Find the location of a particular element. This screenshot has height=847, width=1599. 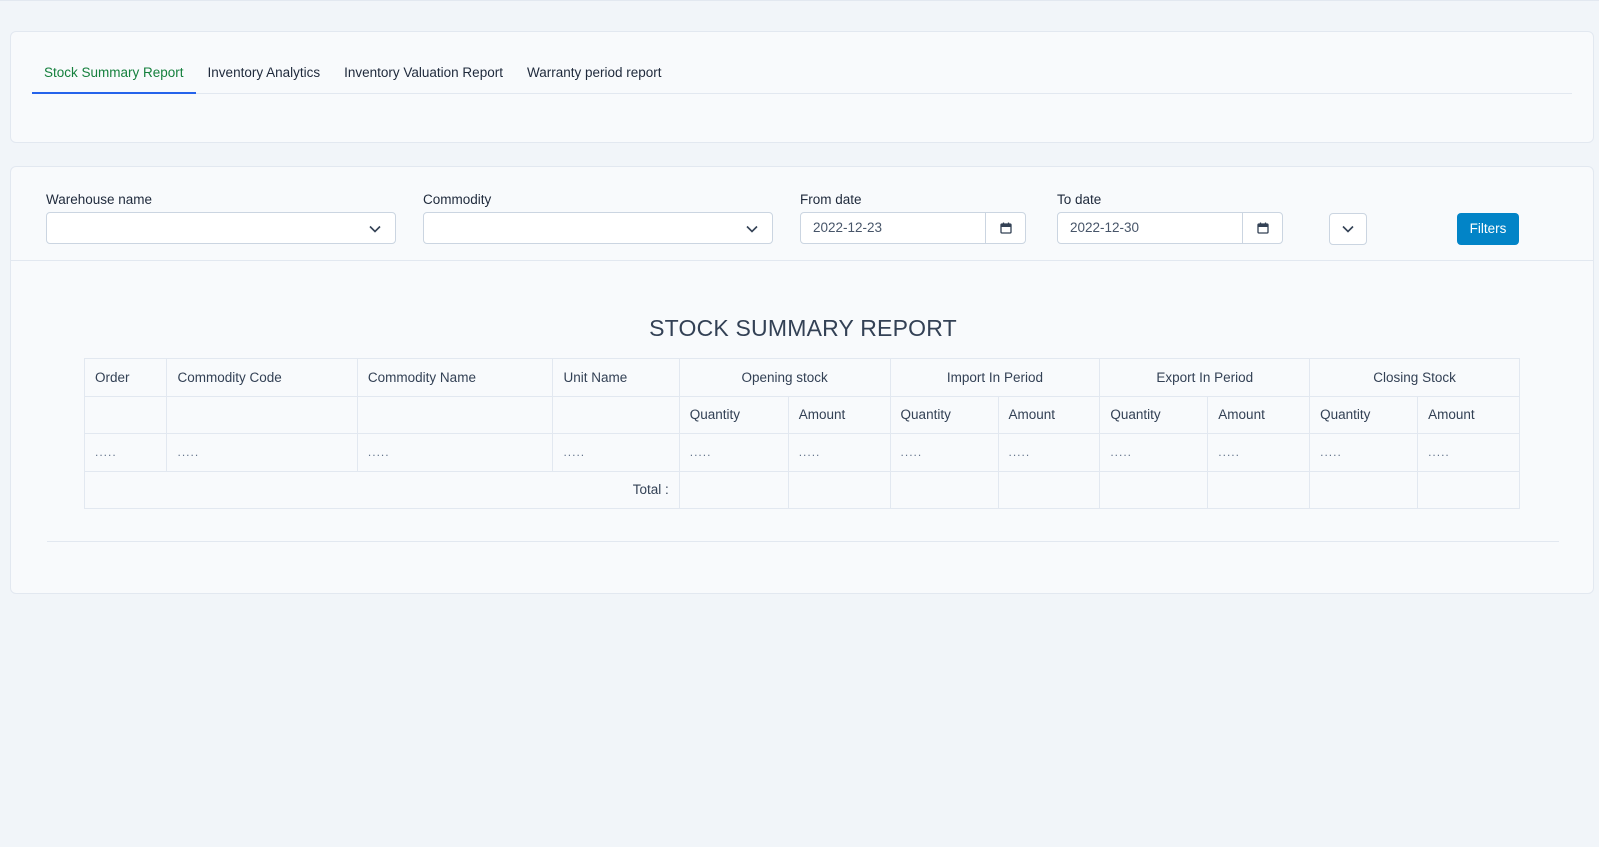

header-import-in-period: Import In Period is located at coordinates (995, 377).